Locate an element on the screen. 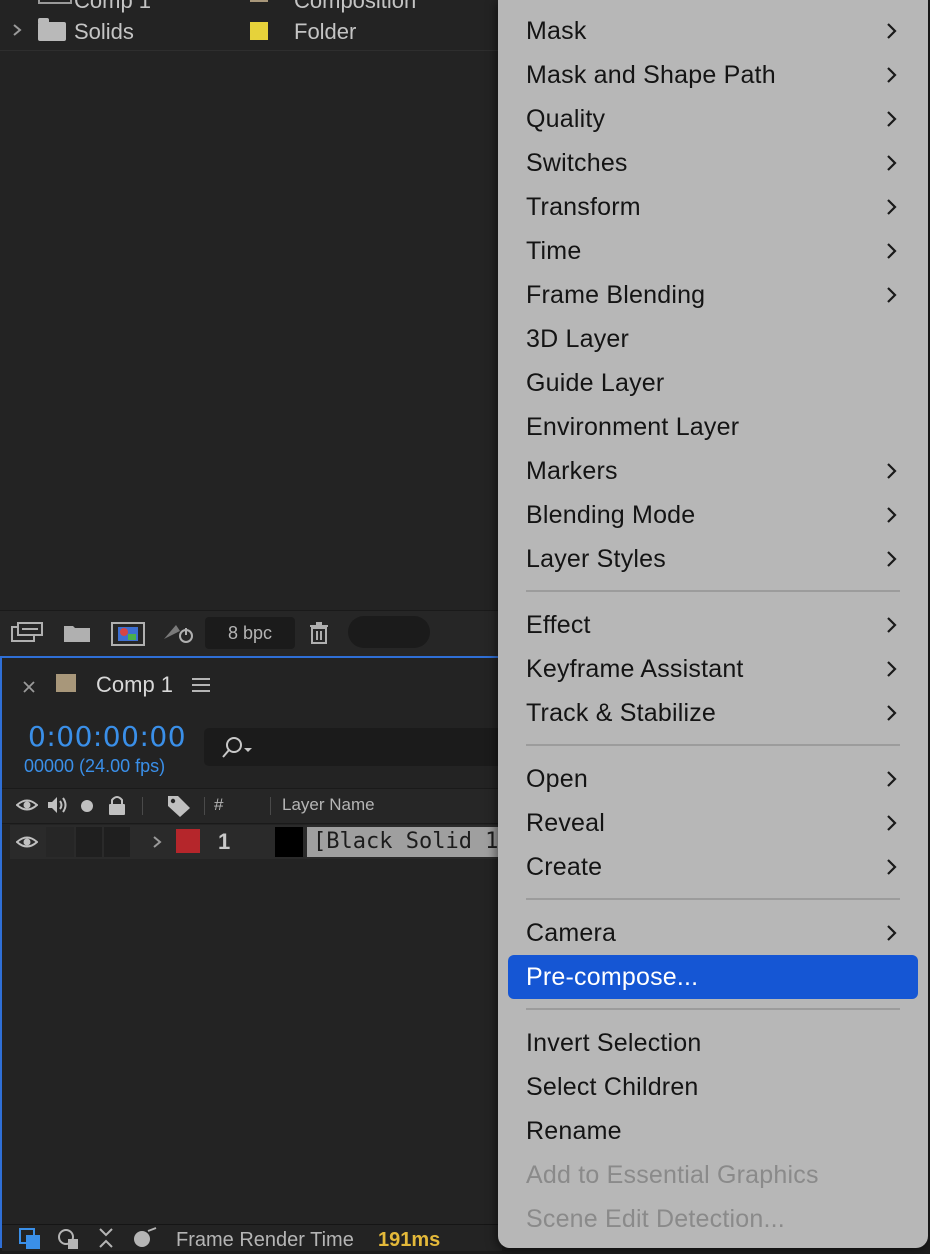 The width and height of the screenshot is (930, 1254). frame-render-time-value: 191ms is located at coordinates (409, 1240).